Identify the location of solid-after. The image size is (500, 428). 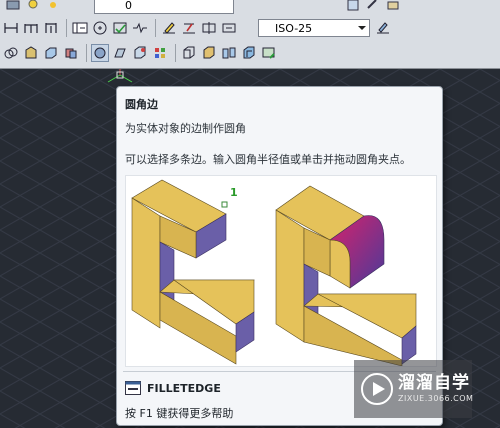
(346, 276).